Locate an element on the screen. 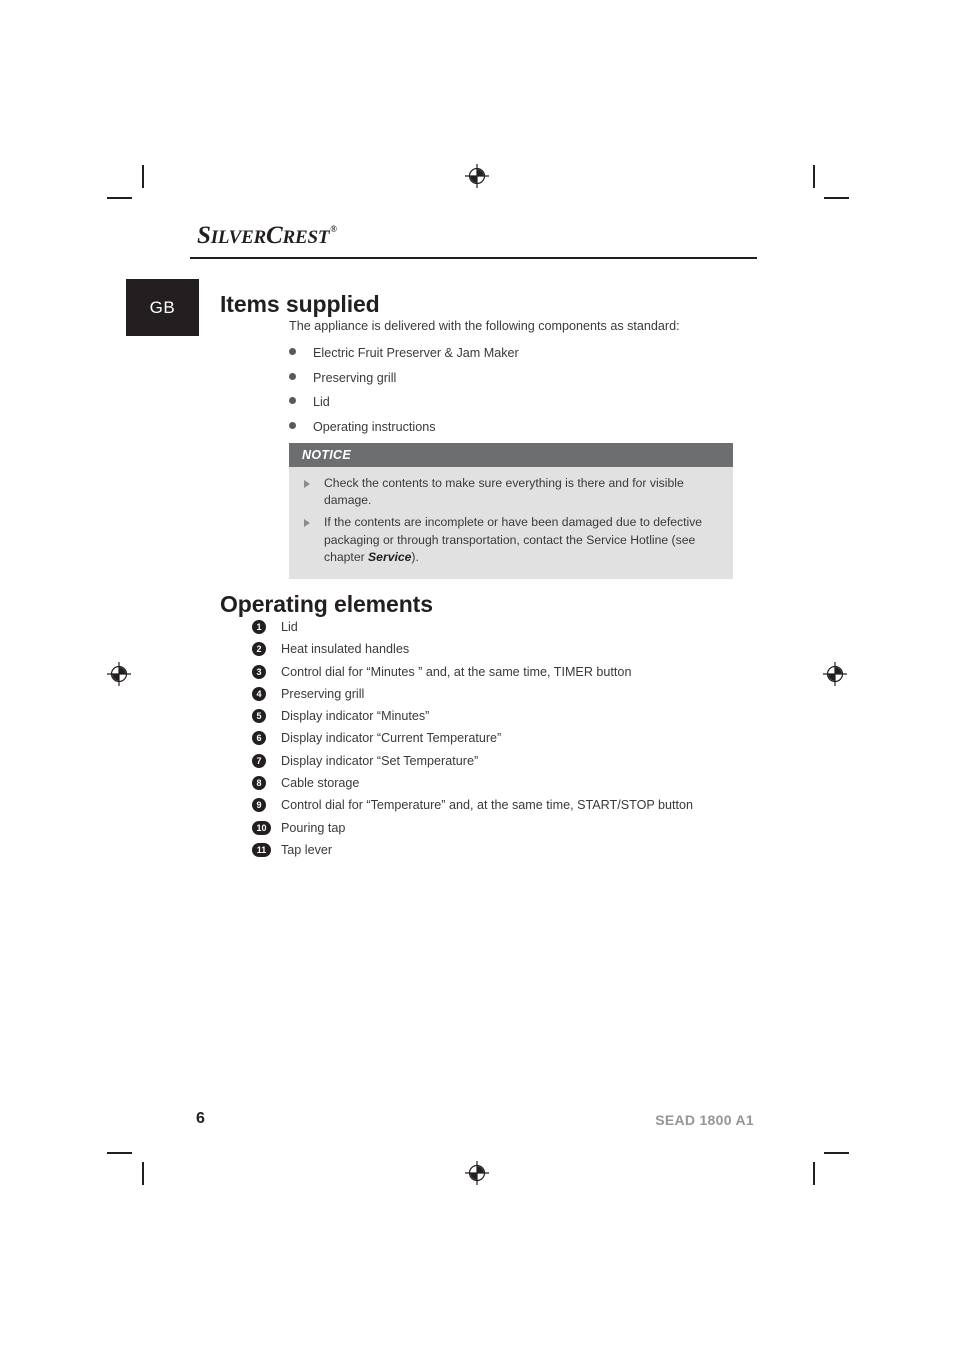  notice-item-emphasis: Service is located at coordinates (390, 556).